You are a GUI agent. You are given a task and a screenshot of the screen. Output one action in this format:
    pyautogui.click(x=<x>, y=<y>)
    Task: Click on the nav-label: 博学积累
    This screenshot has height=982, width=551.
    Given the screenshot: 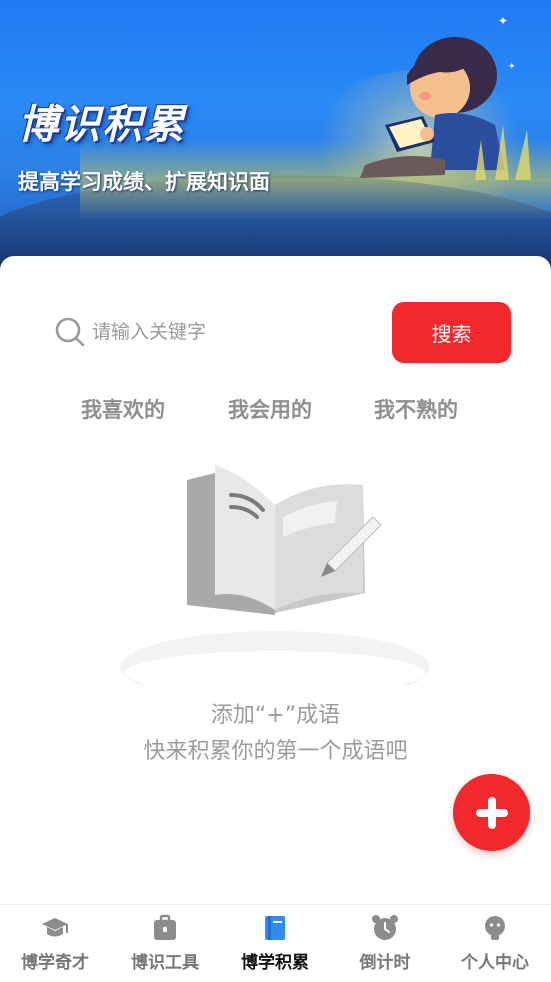 What is the action you would take?
    pyautogui.click(x=275, y=963)
    